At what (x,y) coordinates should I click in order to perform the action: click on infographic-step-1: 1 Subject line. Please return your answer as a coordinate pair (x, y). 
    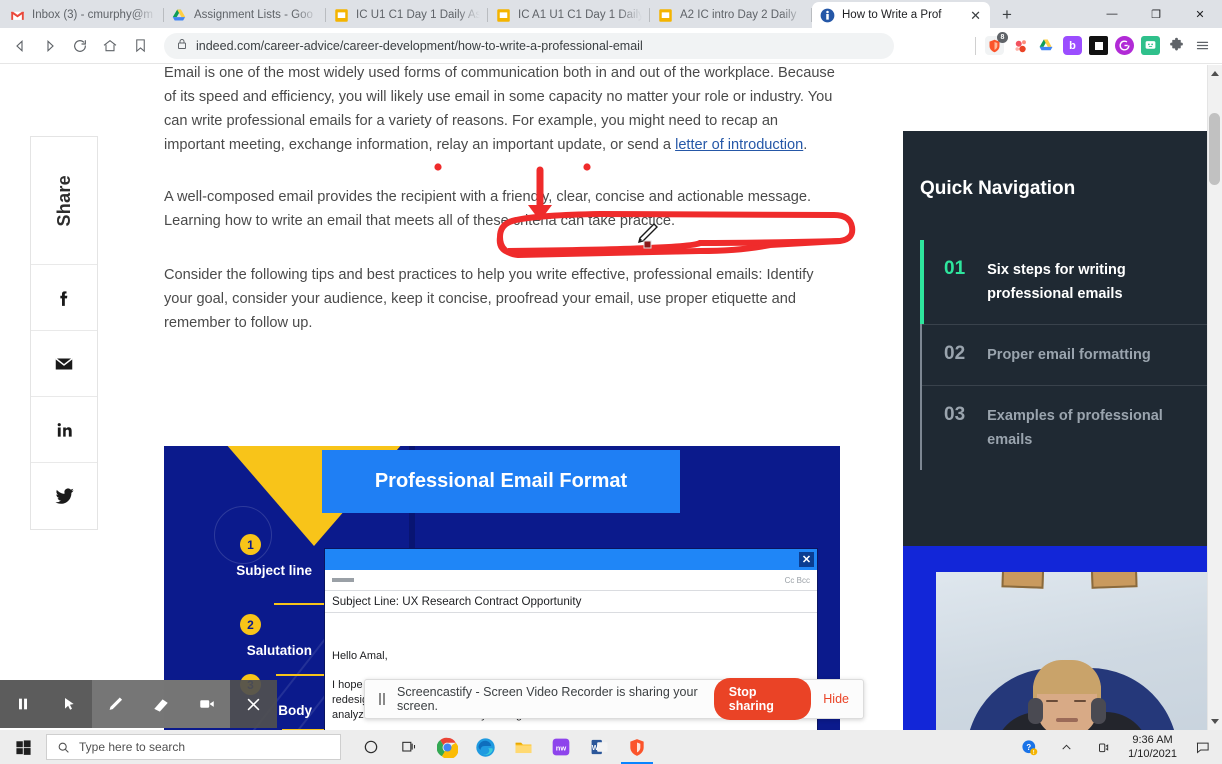
    Looking at the image, I should click on (244, 556).